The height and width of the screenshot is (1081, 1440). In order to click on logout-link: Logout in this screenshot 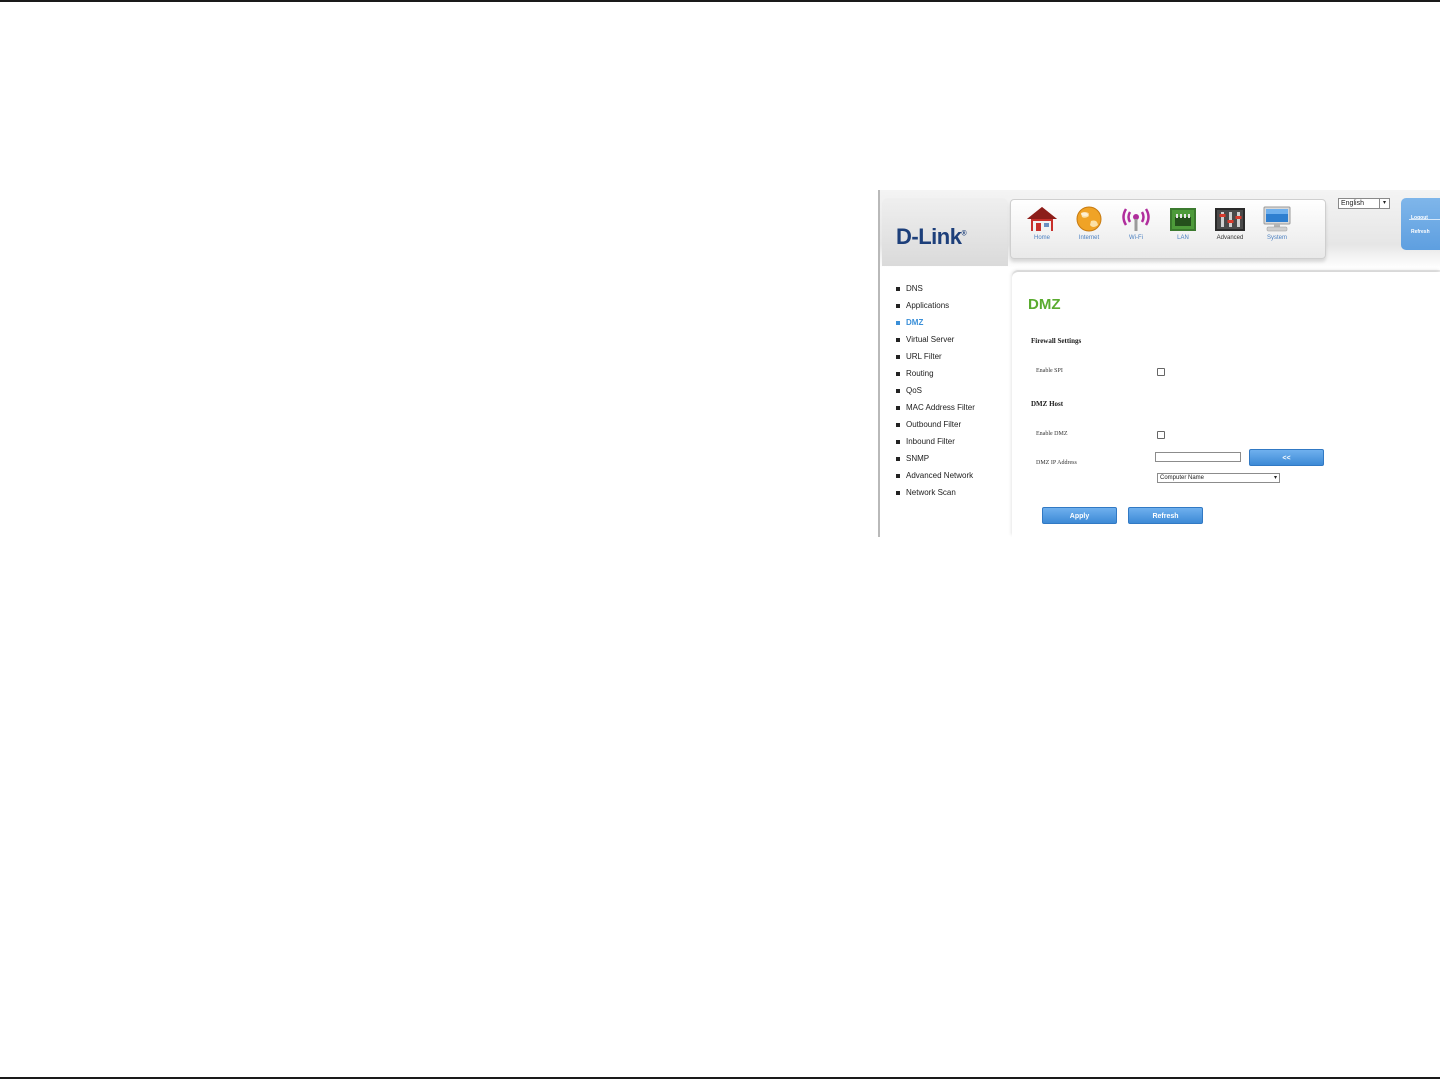, I will do `click(1419, 218)`.